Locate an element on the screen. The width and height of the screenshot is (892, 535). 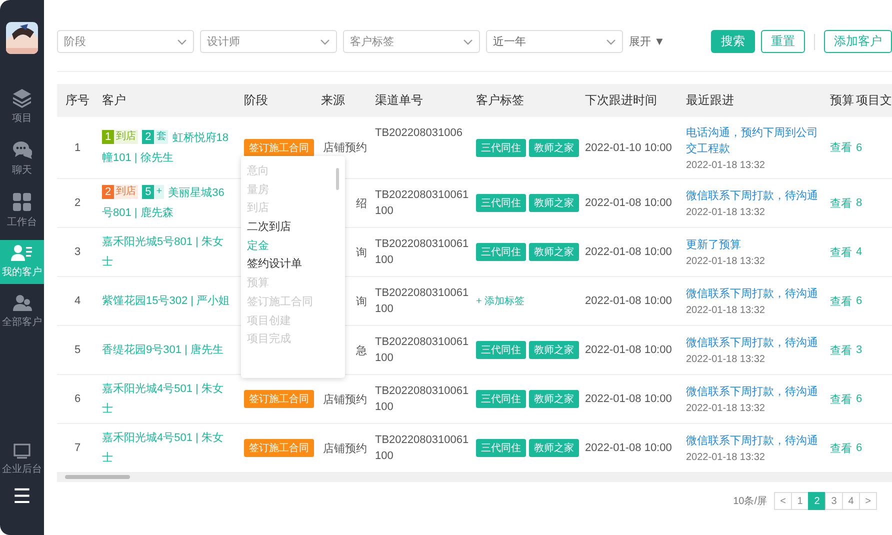
select-field: 客户标签 is located at coordinates (411, 41).